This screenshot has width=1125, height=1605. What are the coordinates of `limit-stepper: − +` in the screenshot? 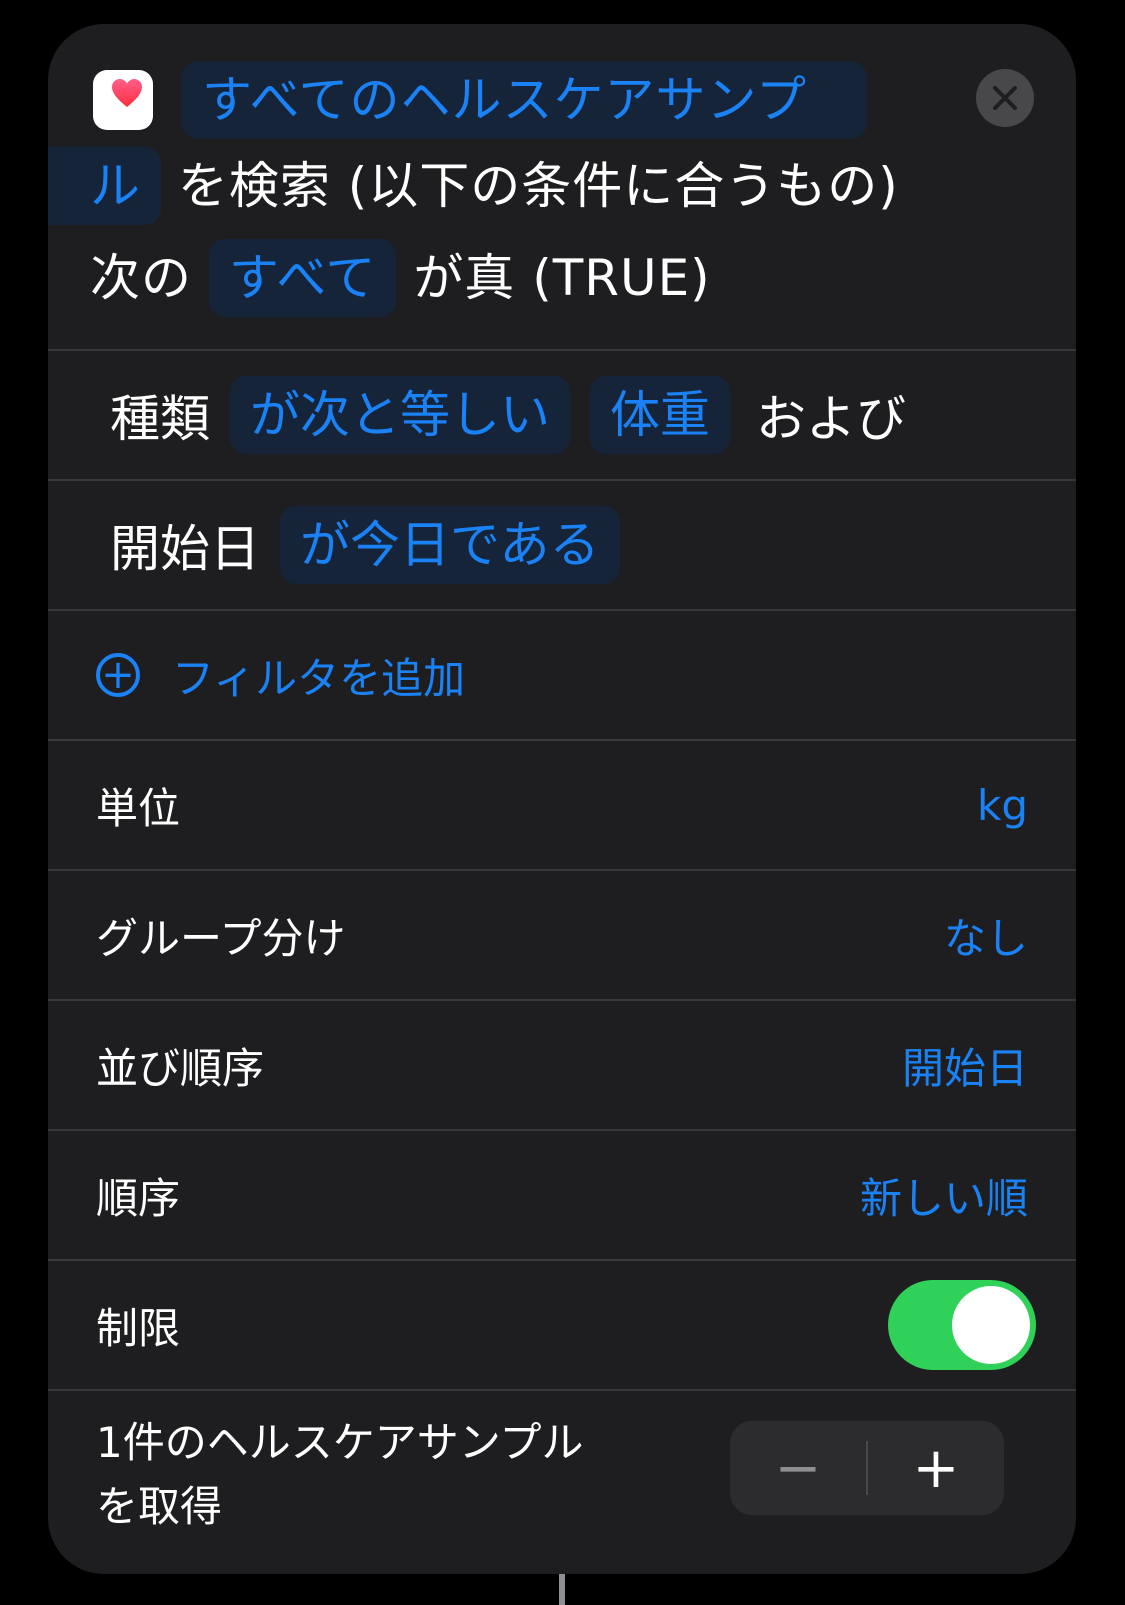 It's located at (867, 1468).